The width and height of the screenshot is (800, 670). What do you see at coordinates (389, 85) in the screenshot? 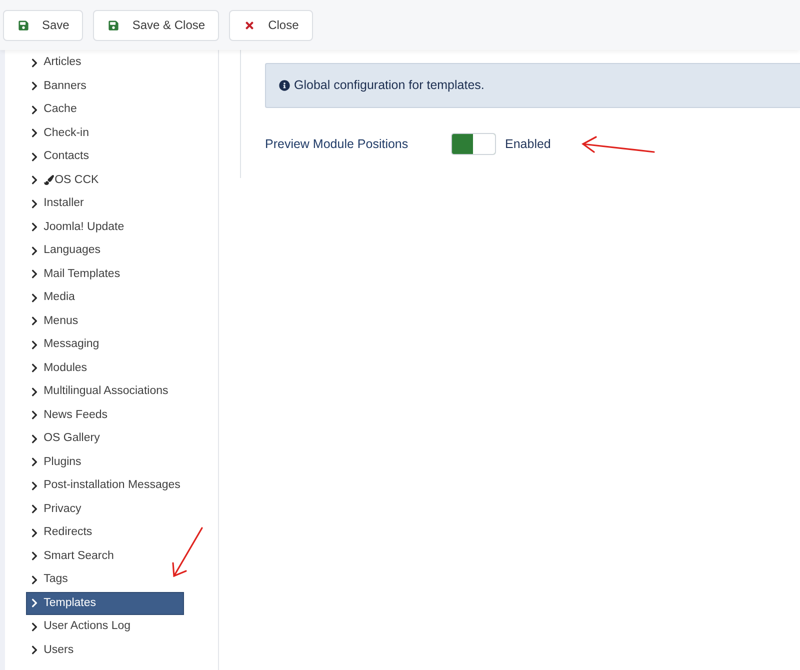
I see `alert-text: Global configuration for templates.` at bounding box center [389, 85].